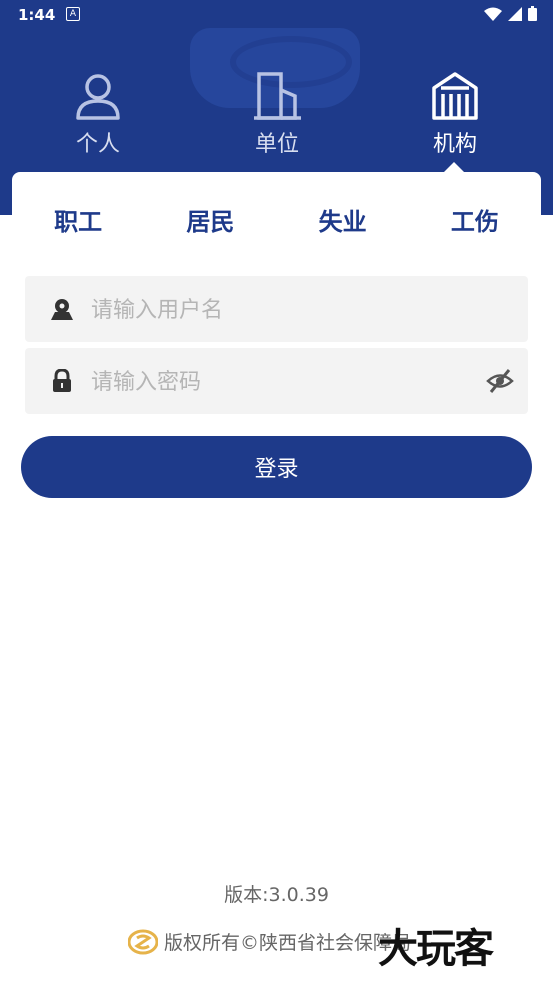 The width and height of the screenshot is (553, 984). What do you see at coordinates (532, 13) in the screenshot?
I see `battery-icon` at bounding box center [532, 13].